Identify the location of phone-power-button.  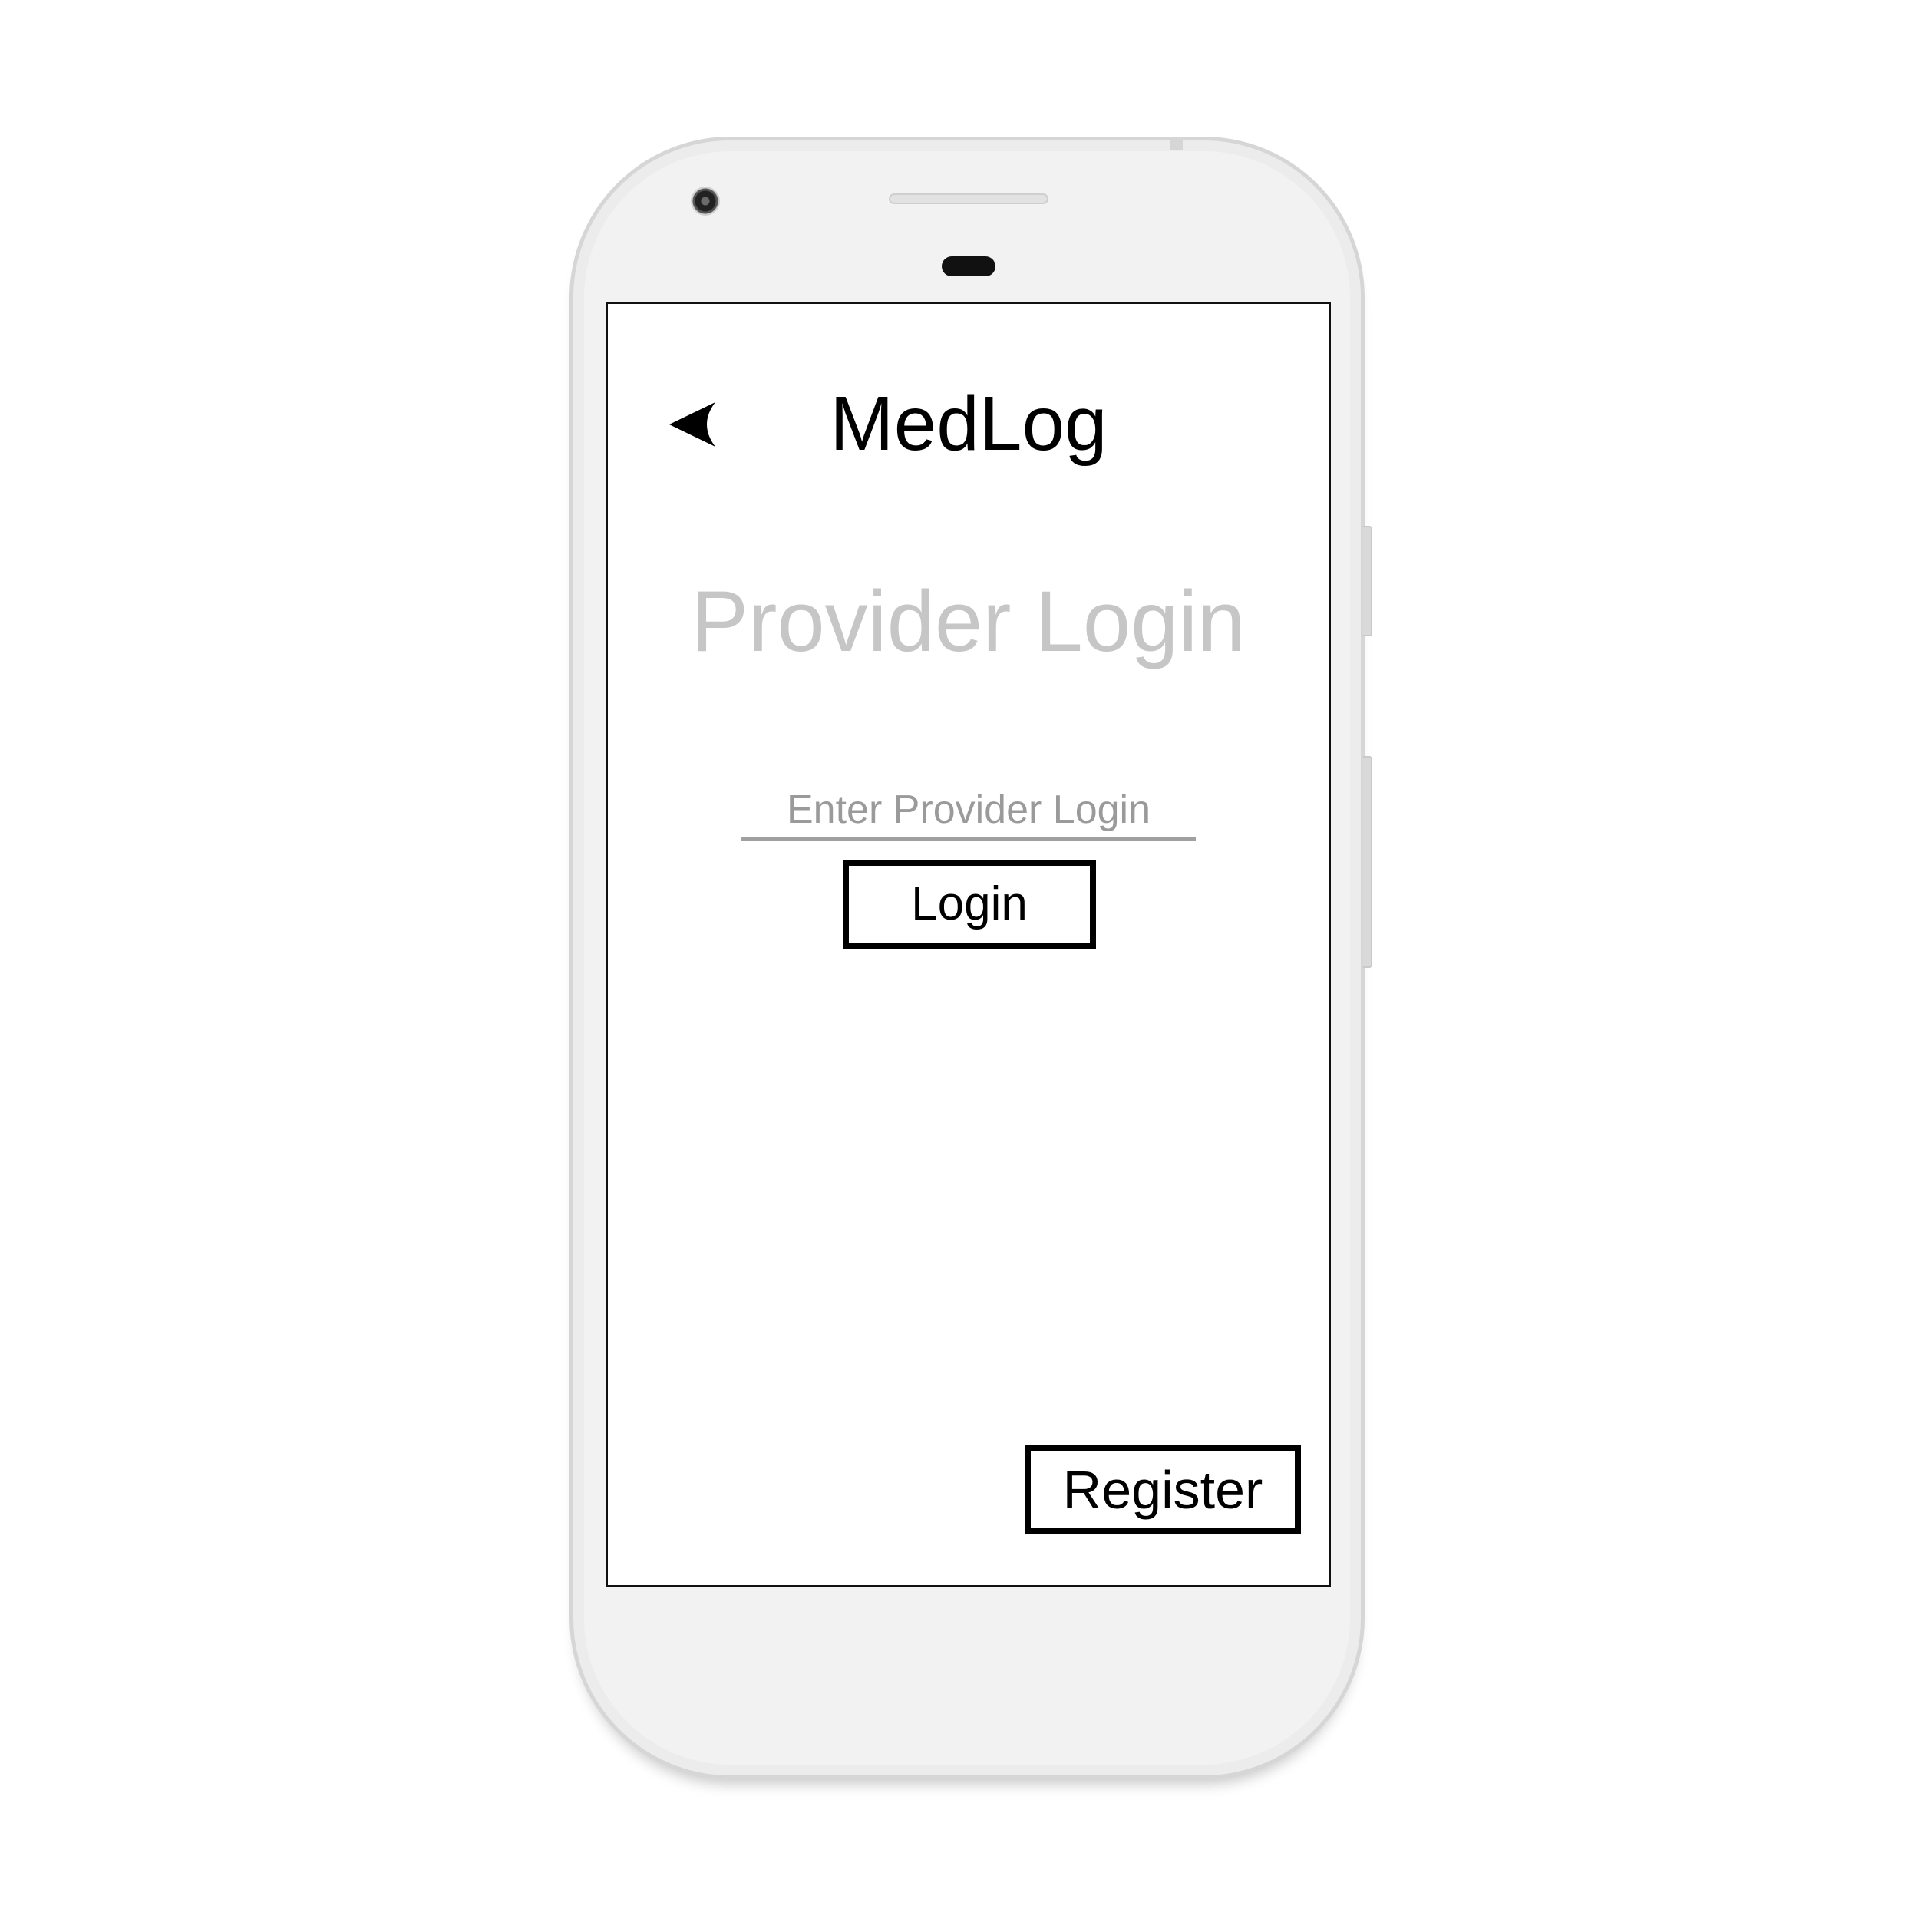
(1368, 581).